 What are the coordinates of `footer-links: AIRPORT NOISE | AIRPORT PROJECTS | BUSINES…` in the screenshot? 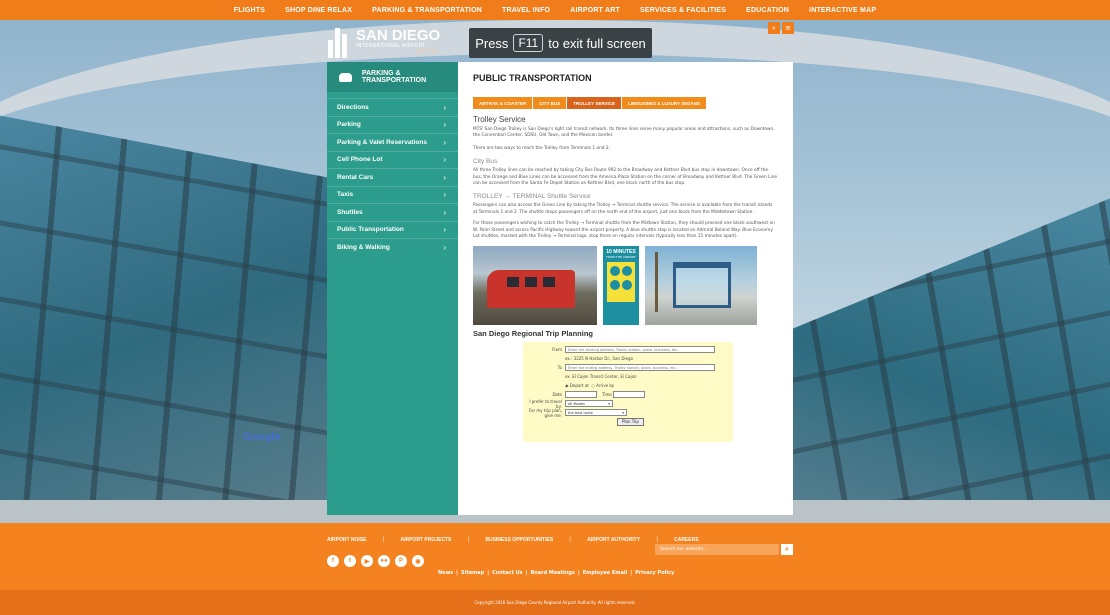 It's located at (513, 539).